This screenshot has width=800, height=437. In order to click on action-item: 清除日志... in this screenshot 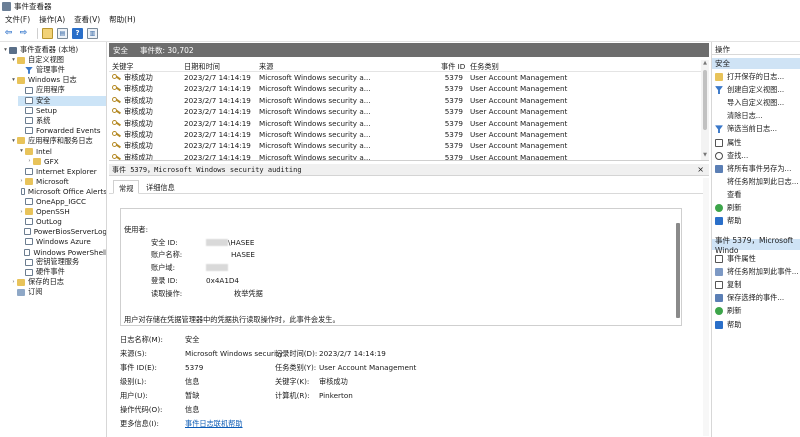, I will do `click(756, 116)`.